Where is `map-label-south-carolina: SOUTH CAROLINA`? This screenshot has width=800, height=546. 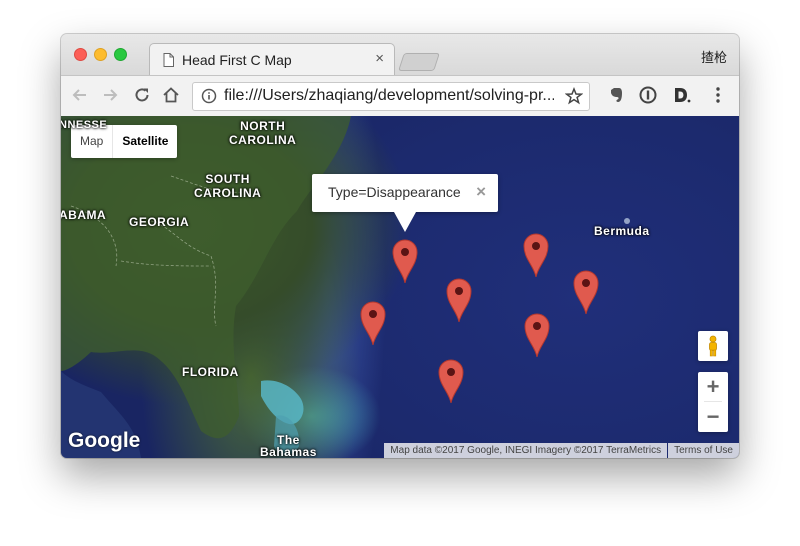
map-label-south-carolina: SOUTH CAROLINA is located at coordinates (228, 186).